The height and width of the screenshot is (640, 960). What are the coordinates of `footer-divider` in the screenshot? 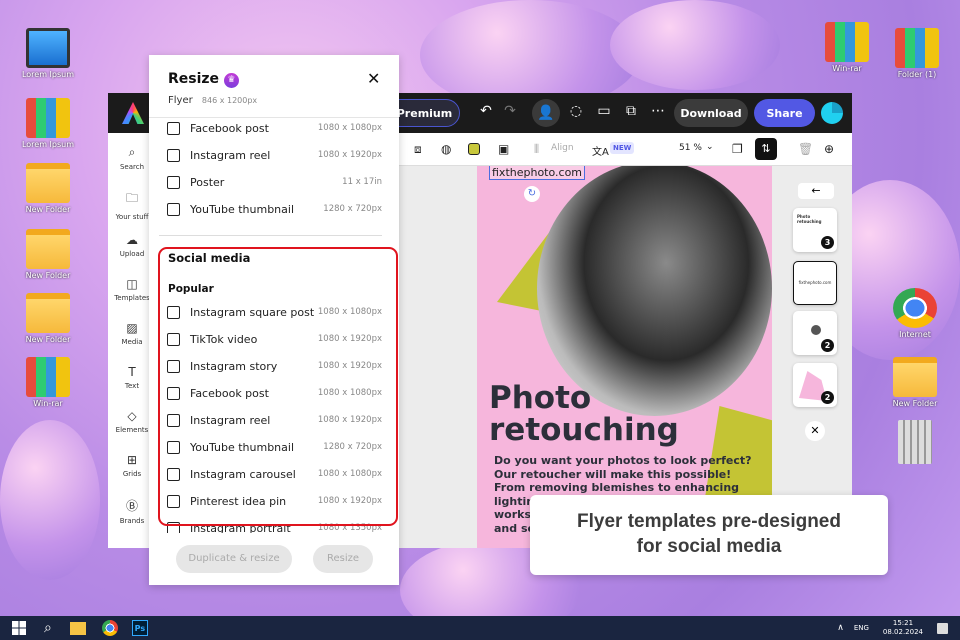 It's located at (274, 539).